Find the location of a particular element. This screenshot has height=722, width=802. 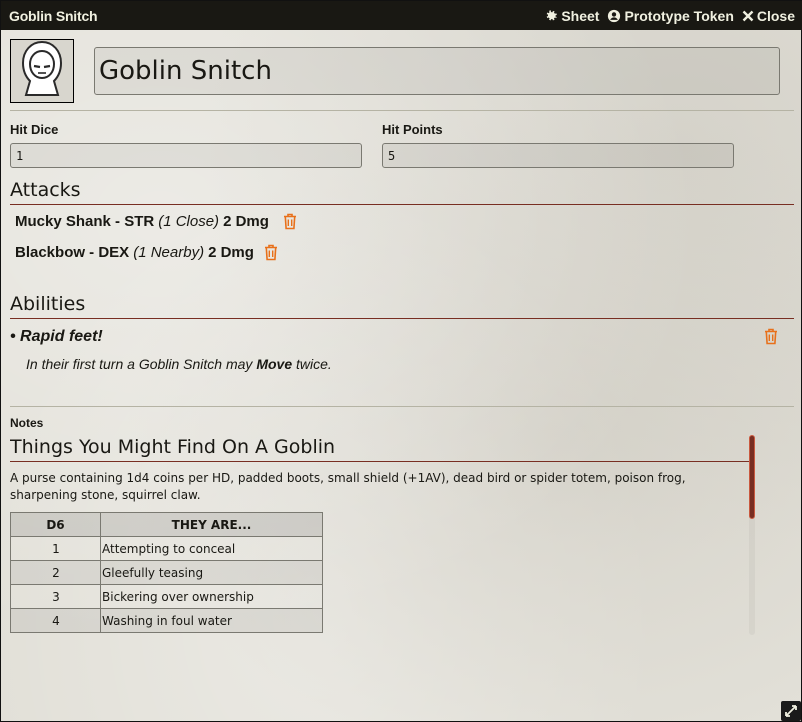

abilities-rule is located at coordinates (402, 318).